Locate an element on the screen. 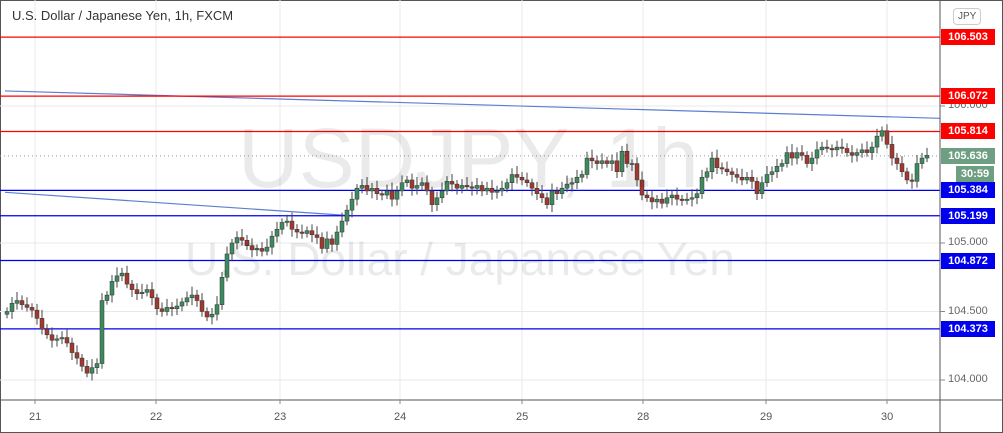  time-tick-label: 29 is located at coordinates (766, 417).